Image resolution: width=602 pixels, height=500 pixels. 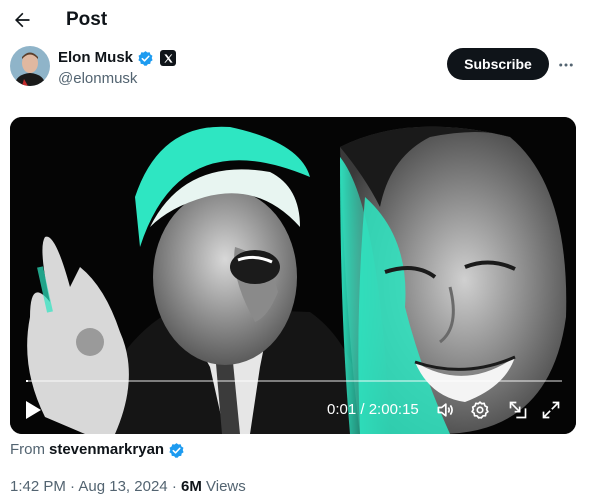 I want to click on back-button, so click(x=22, y=20).